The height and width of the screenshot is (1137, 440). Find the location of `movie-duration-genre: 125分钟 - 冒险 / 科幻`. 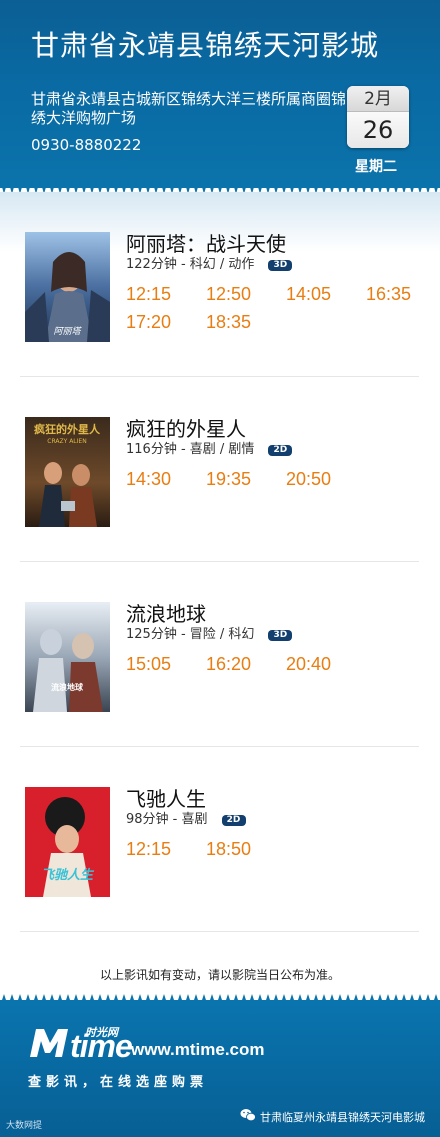

movie-duration-genre: 125分钟 - 冒险 / 科幻 is located at coordinates (190, 634).